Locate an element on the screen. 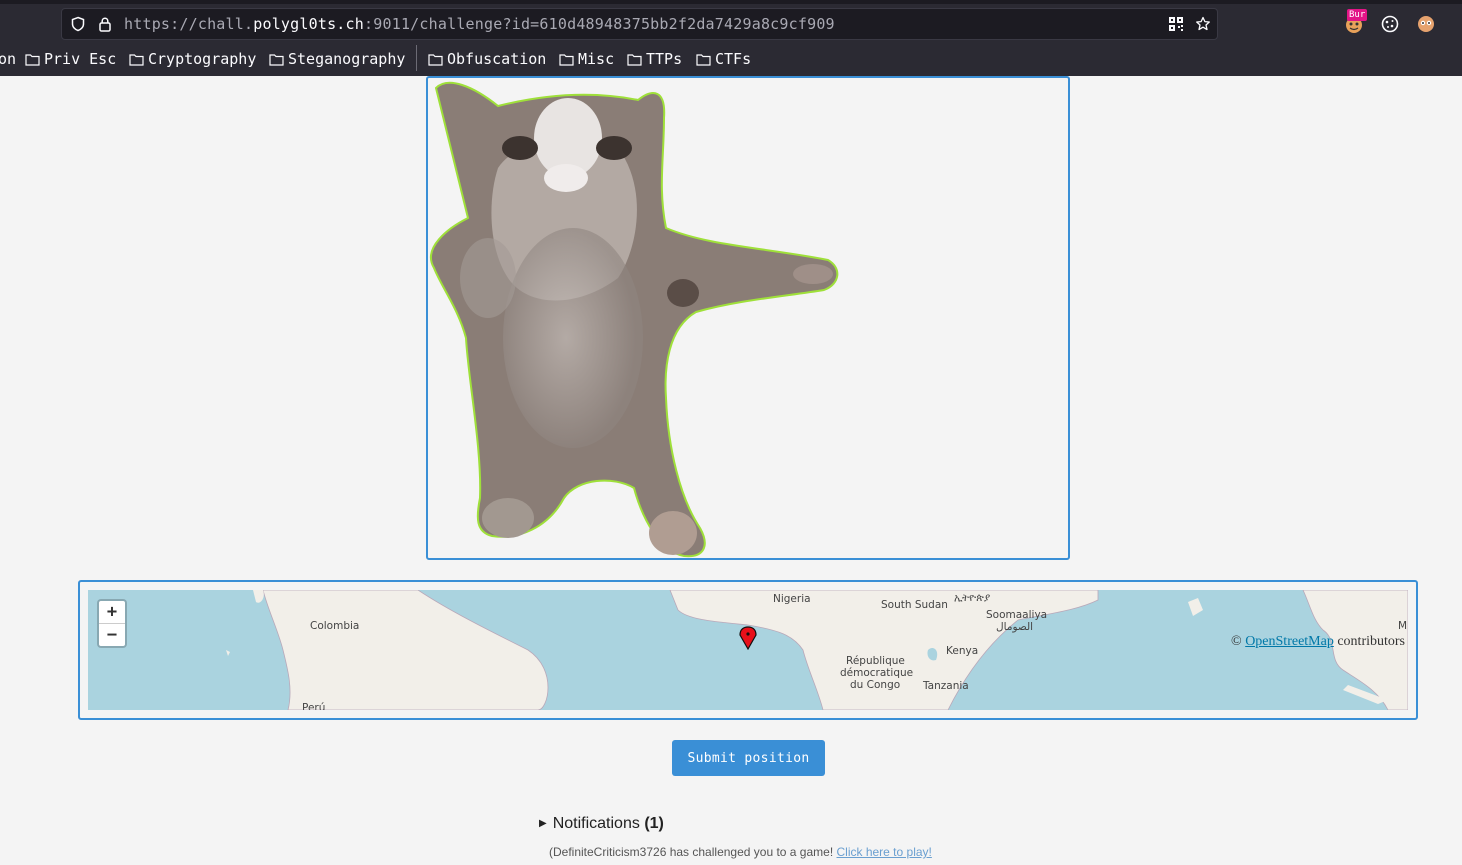 The width and height of the screenshot is (1462, 865). map-label-somalia-arabic: الصومال is located at coordinates (1015, 627).